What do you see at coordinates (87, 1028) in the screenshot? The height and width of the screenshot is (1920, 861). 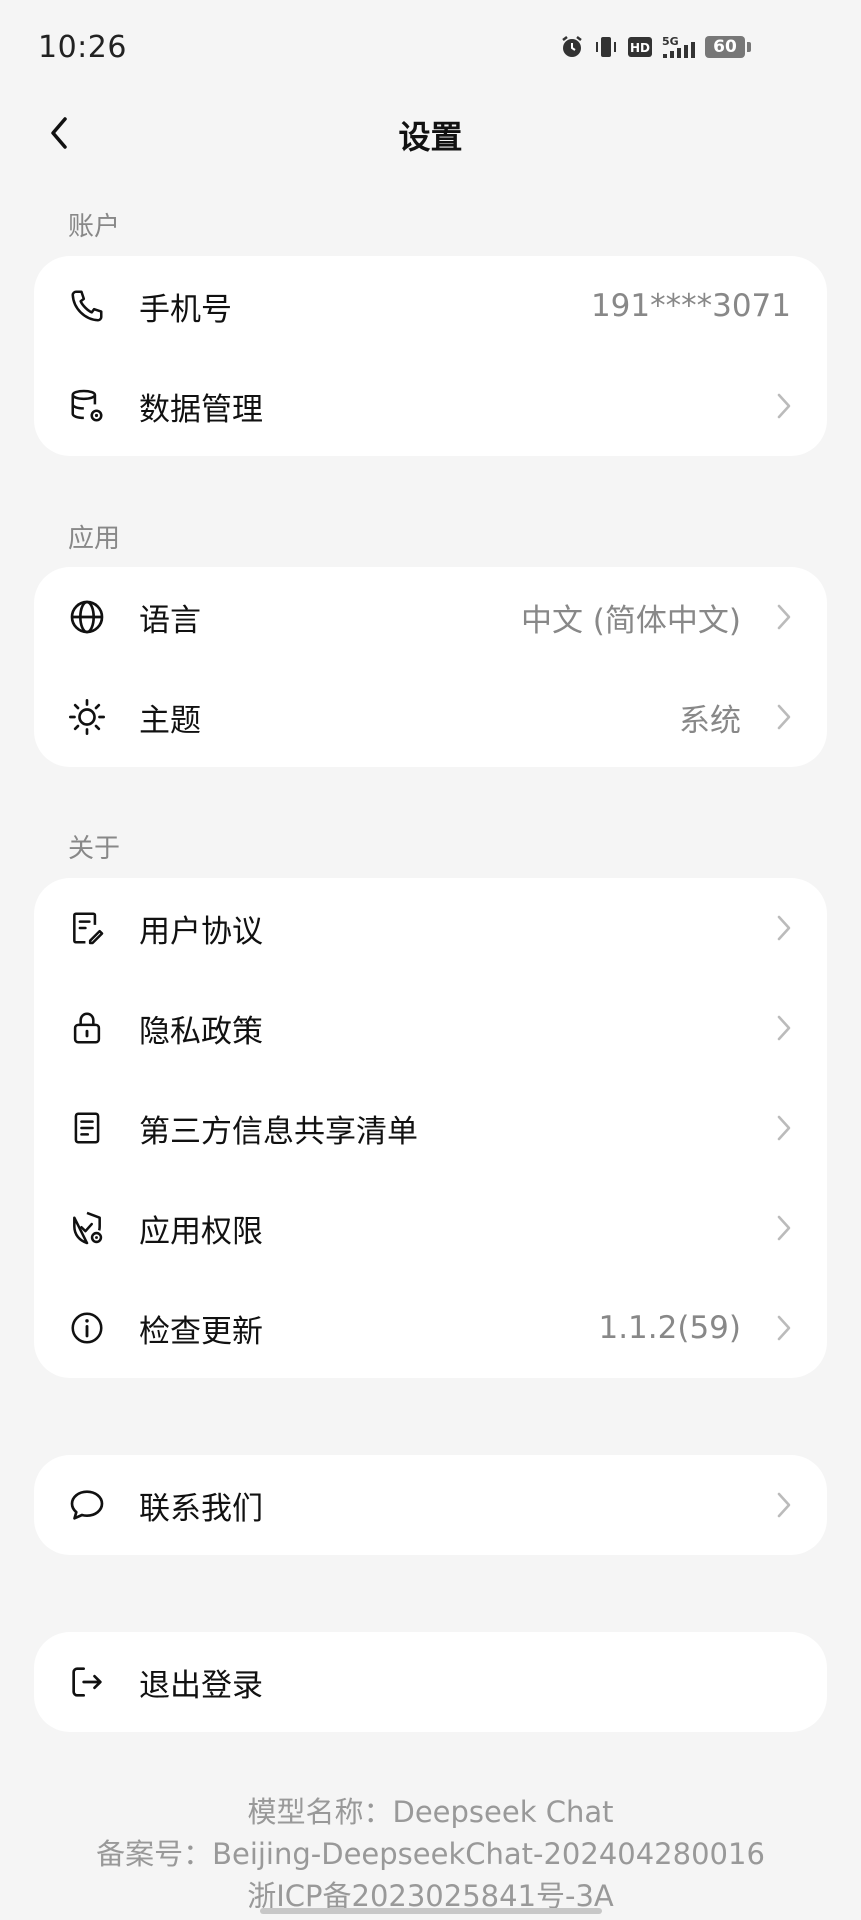 I see `lock-icon` at bounding box center [87, 1028].